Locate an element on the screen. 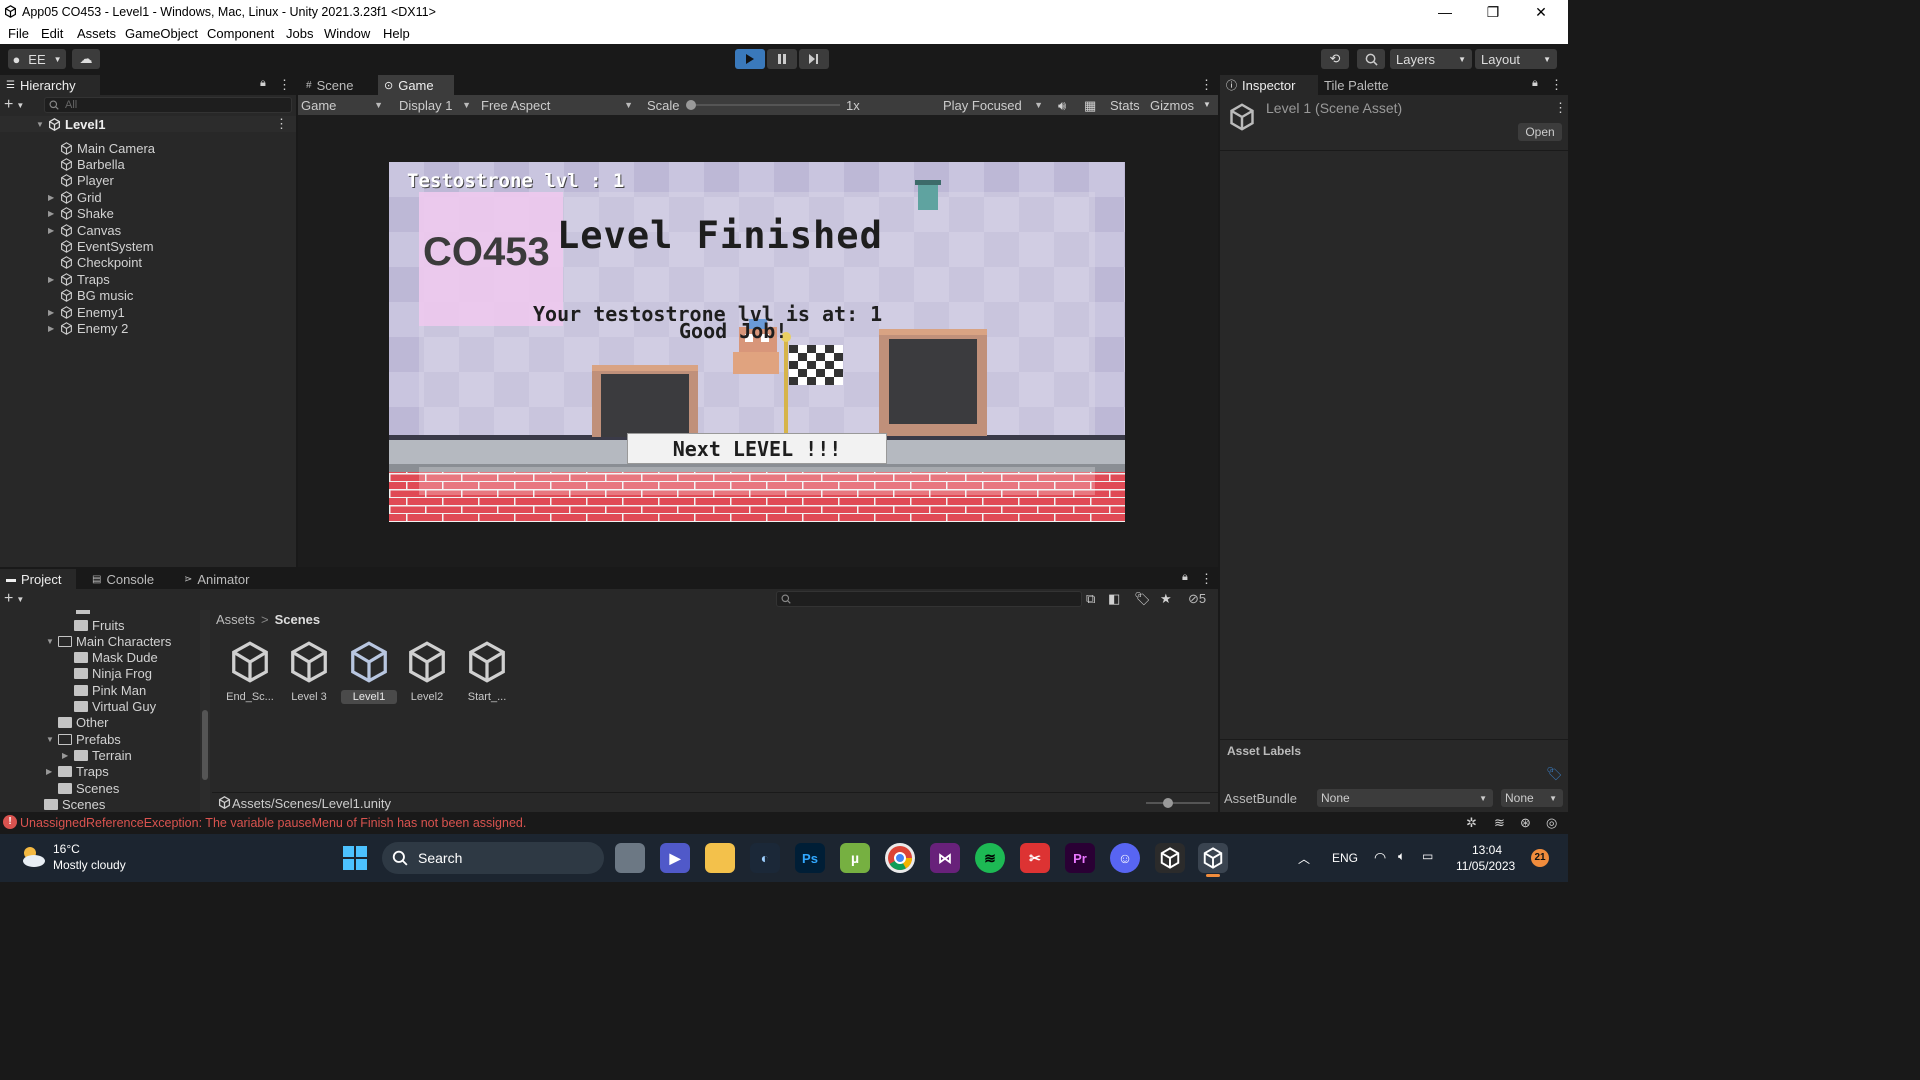 The width and height of the screenshot is (1920, 1080). step-button is located at coordinates (814, 59).